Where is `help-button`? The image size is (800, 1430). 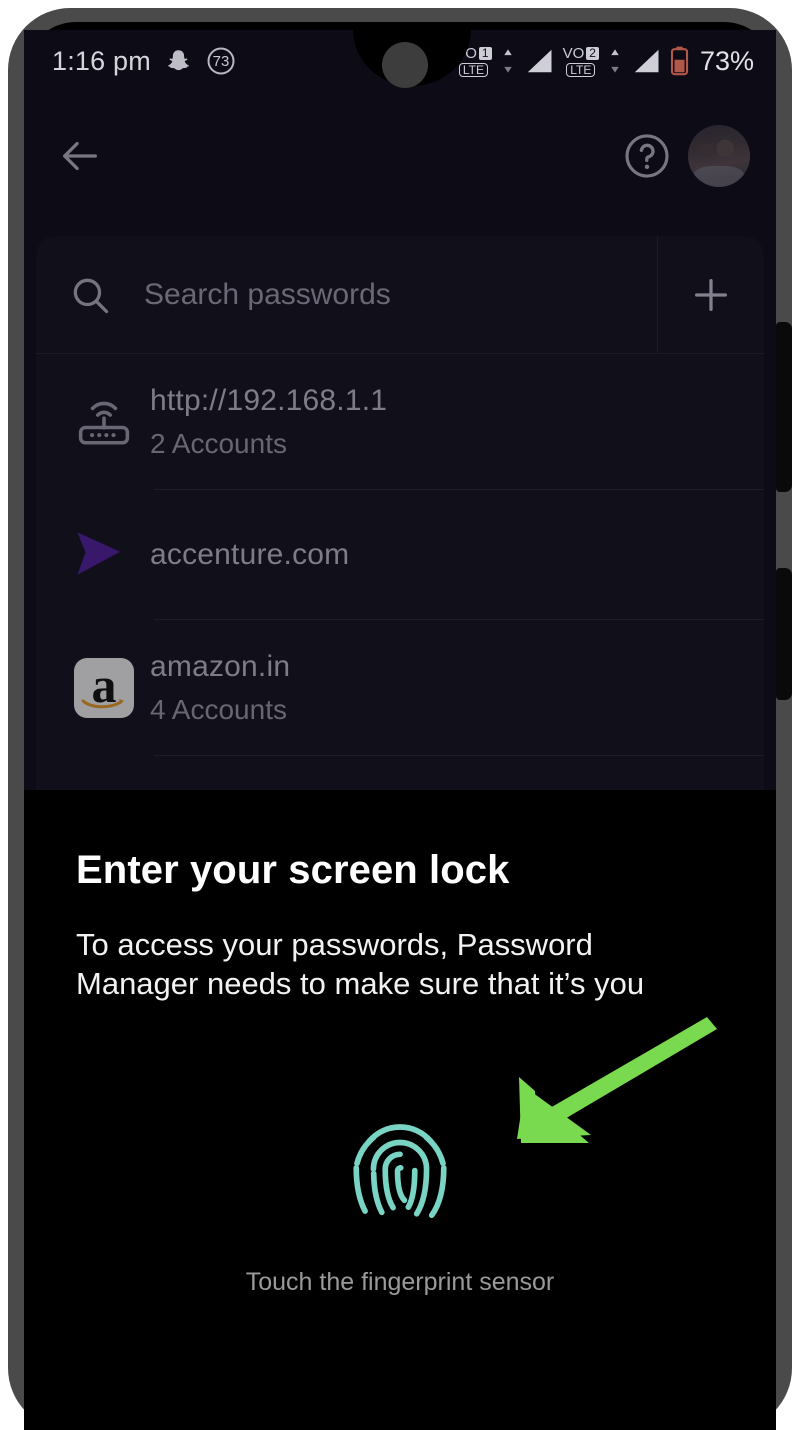
help-button is located at coordinates (647, 156).